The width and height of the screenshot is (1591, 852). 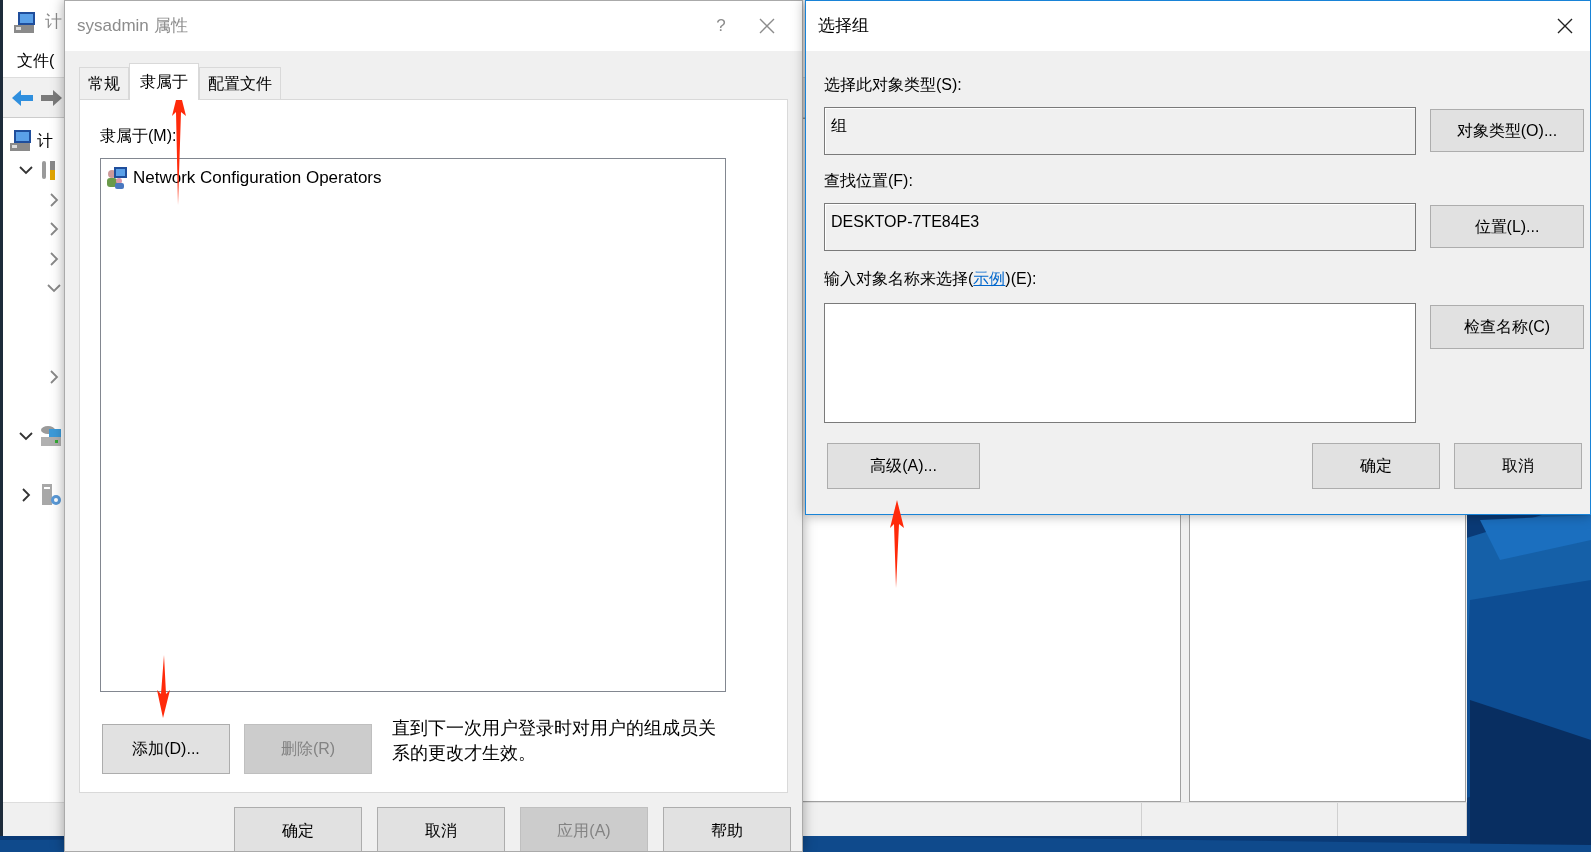 What do you see at coordinates (53, 22) in the screenshot?
I see `window-title: 计` at bounding box center [53, 22].